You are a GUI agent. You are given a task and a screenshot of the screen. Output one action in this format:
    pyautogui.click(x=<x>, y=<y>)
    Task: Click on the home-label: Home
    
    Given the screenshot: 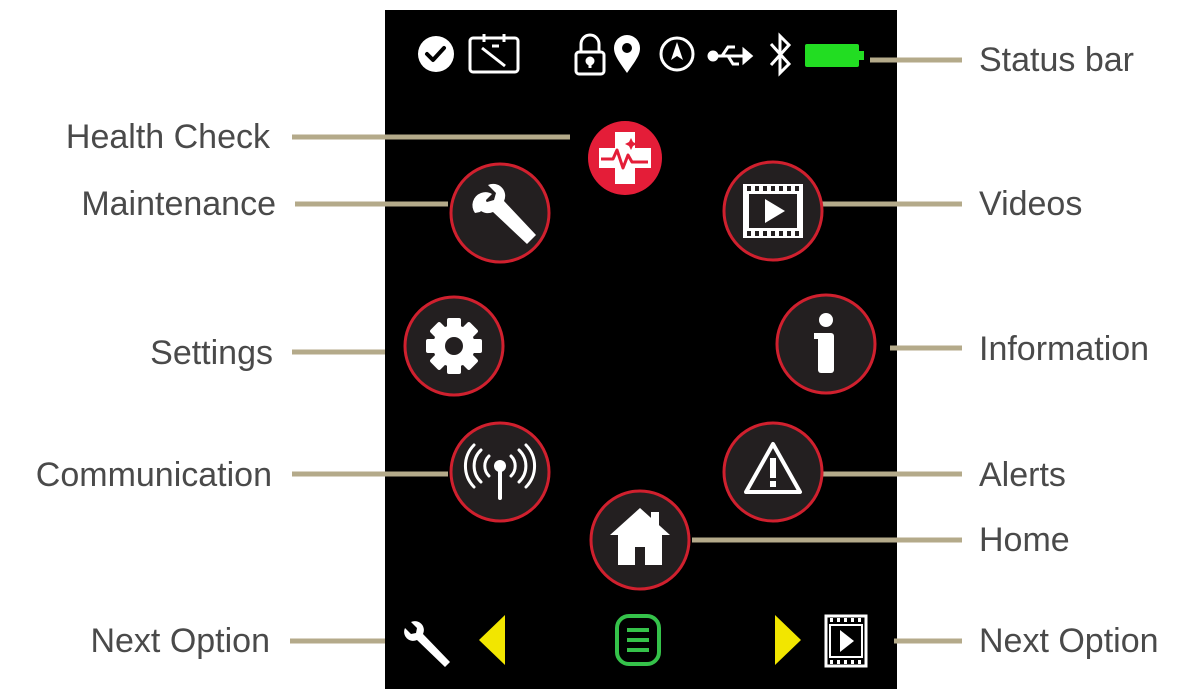 What is the action you would take?
    pyautogui.click(x=1024, y=540)
    